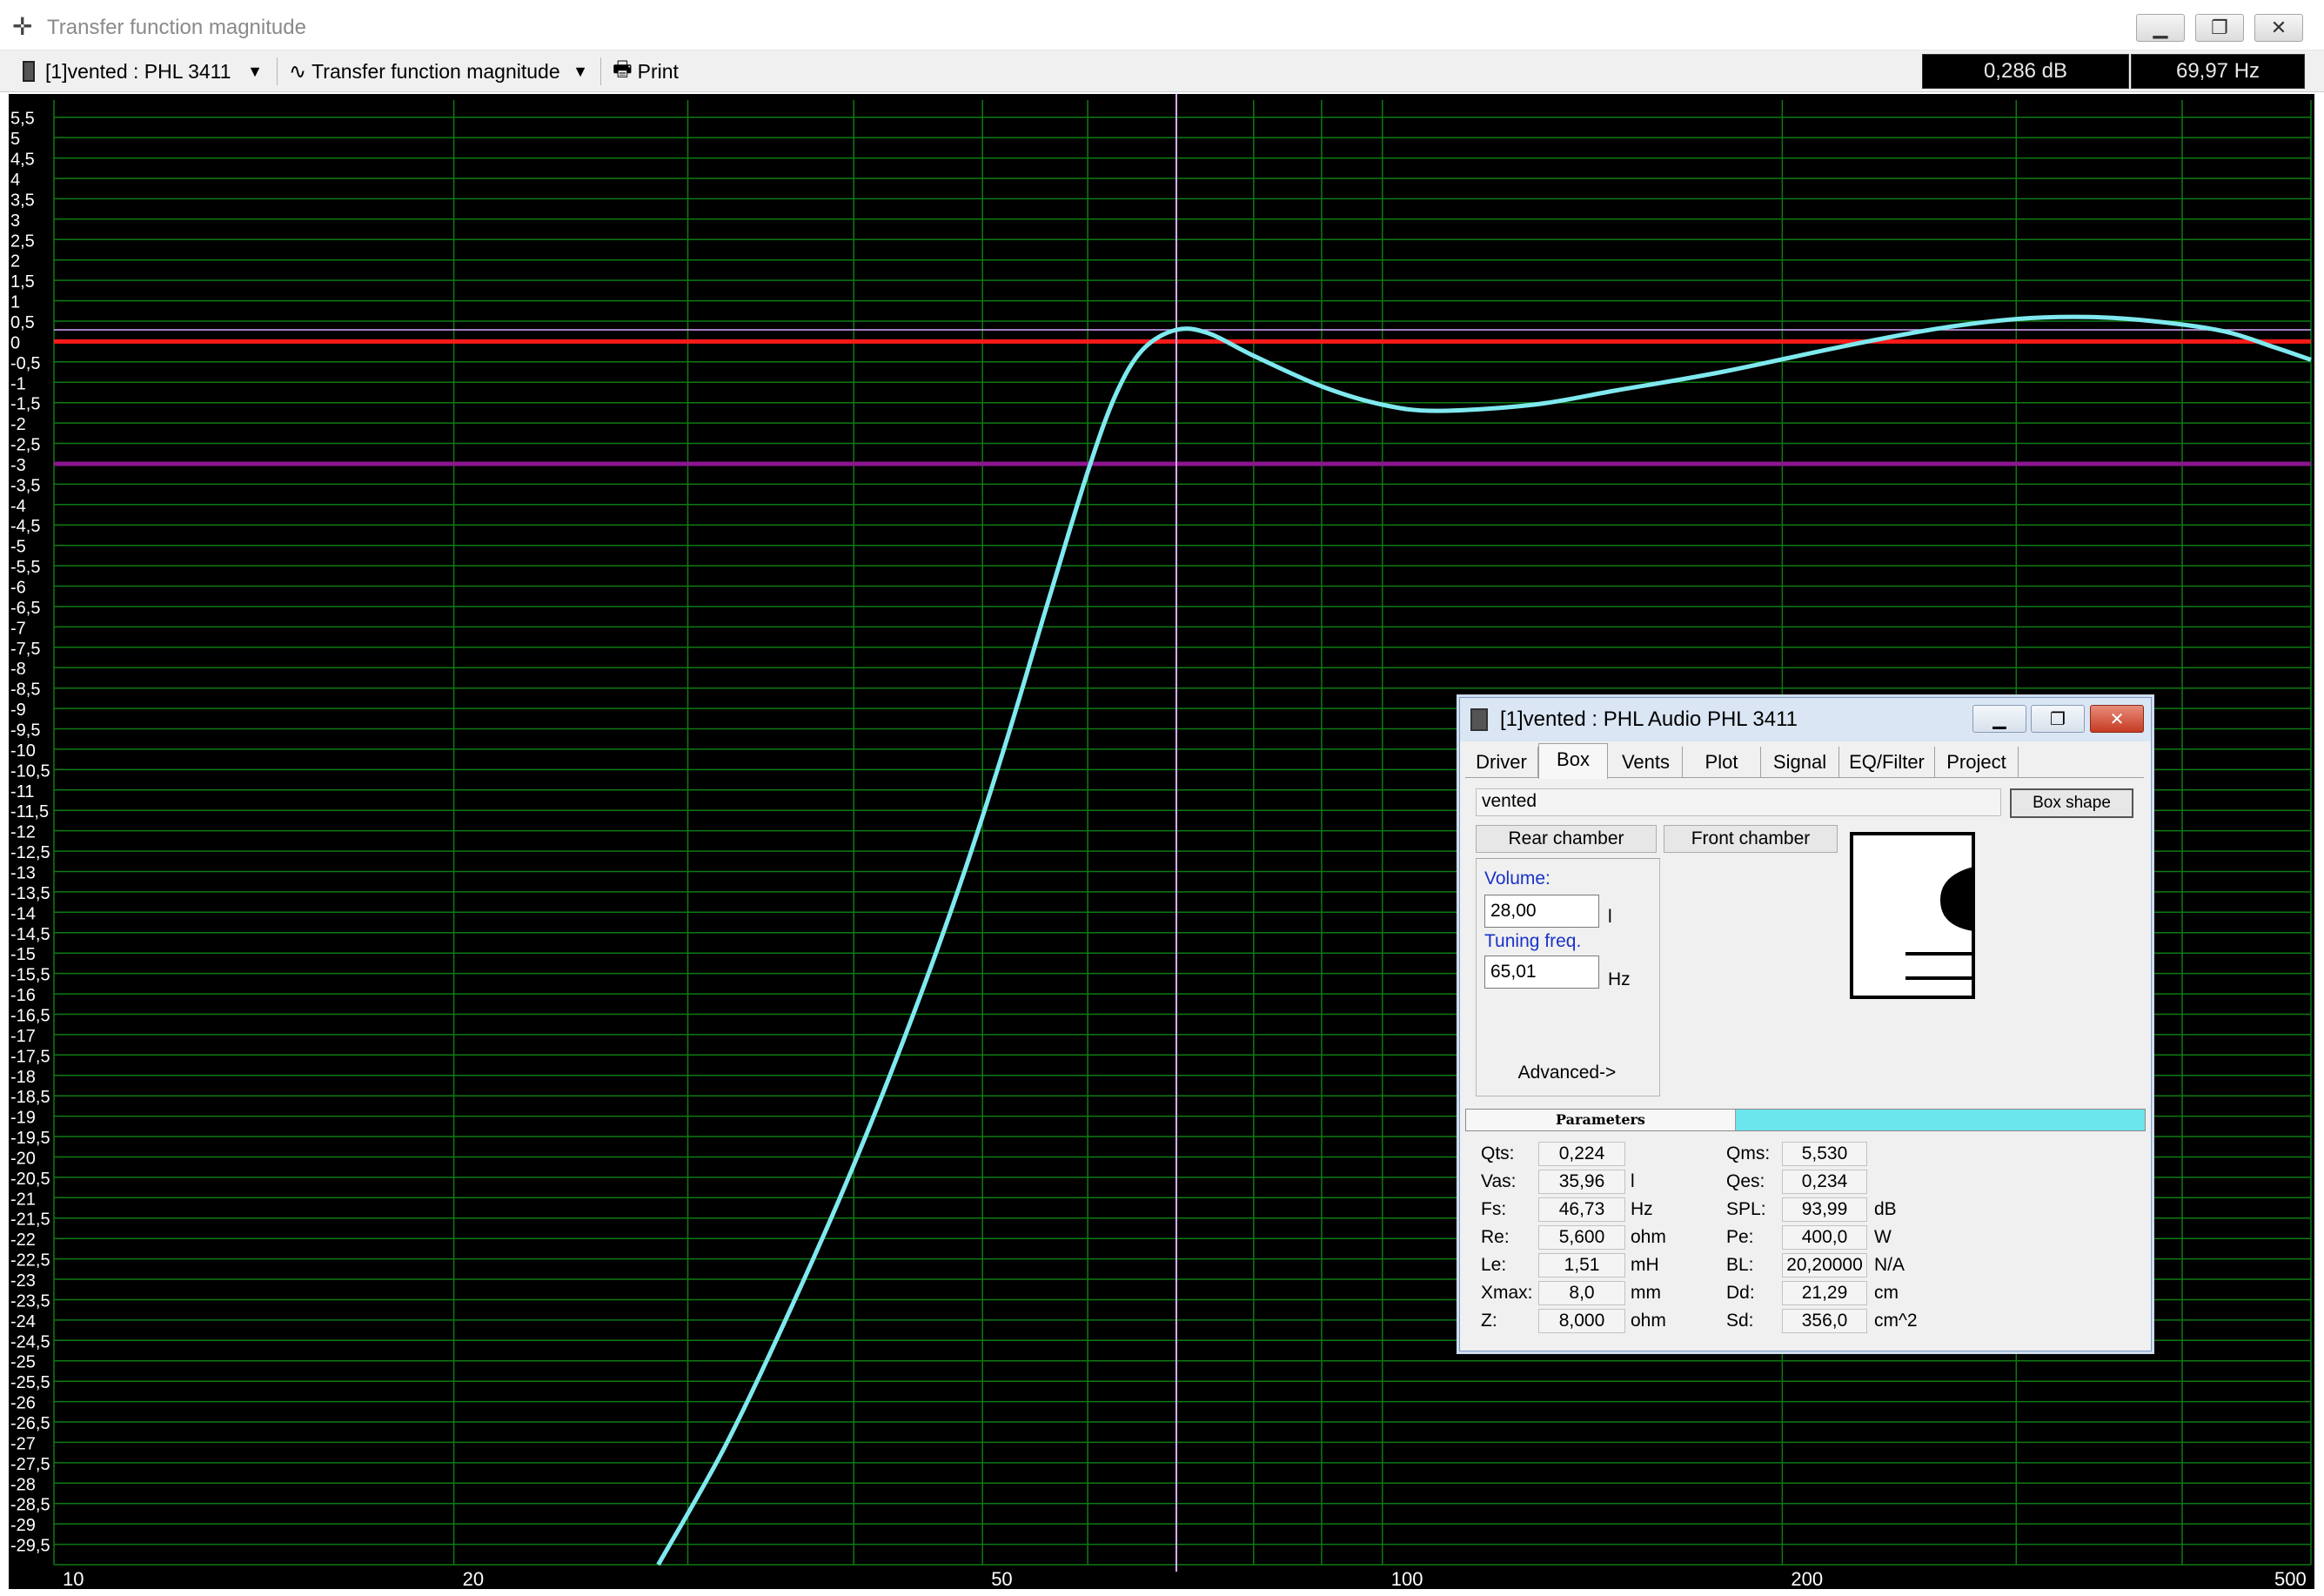 The height and width of the screenshot is (1596, 2324). I want to click on y-tick-label: -2, so click(18, 425).